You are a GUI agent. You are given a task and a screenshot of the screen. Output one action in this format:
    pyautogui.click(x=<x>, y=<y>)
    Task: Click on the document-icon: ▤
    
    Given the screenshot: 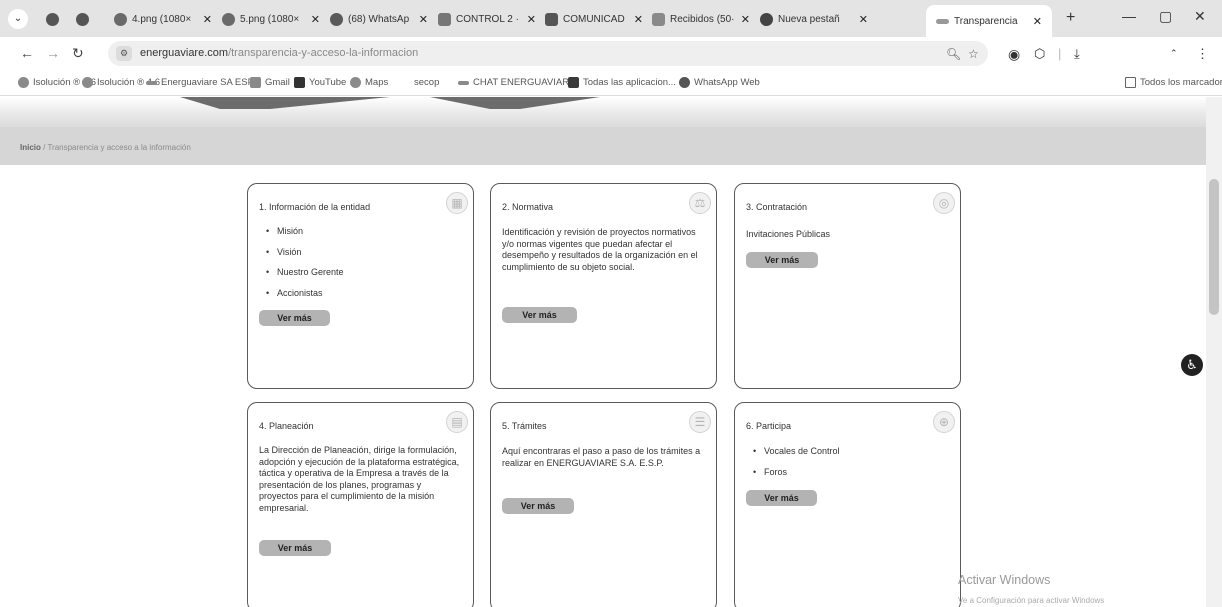 What is the action you would take?
    pyautogui.click(x=457, y=422)
    